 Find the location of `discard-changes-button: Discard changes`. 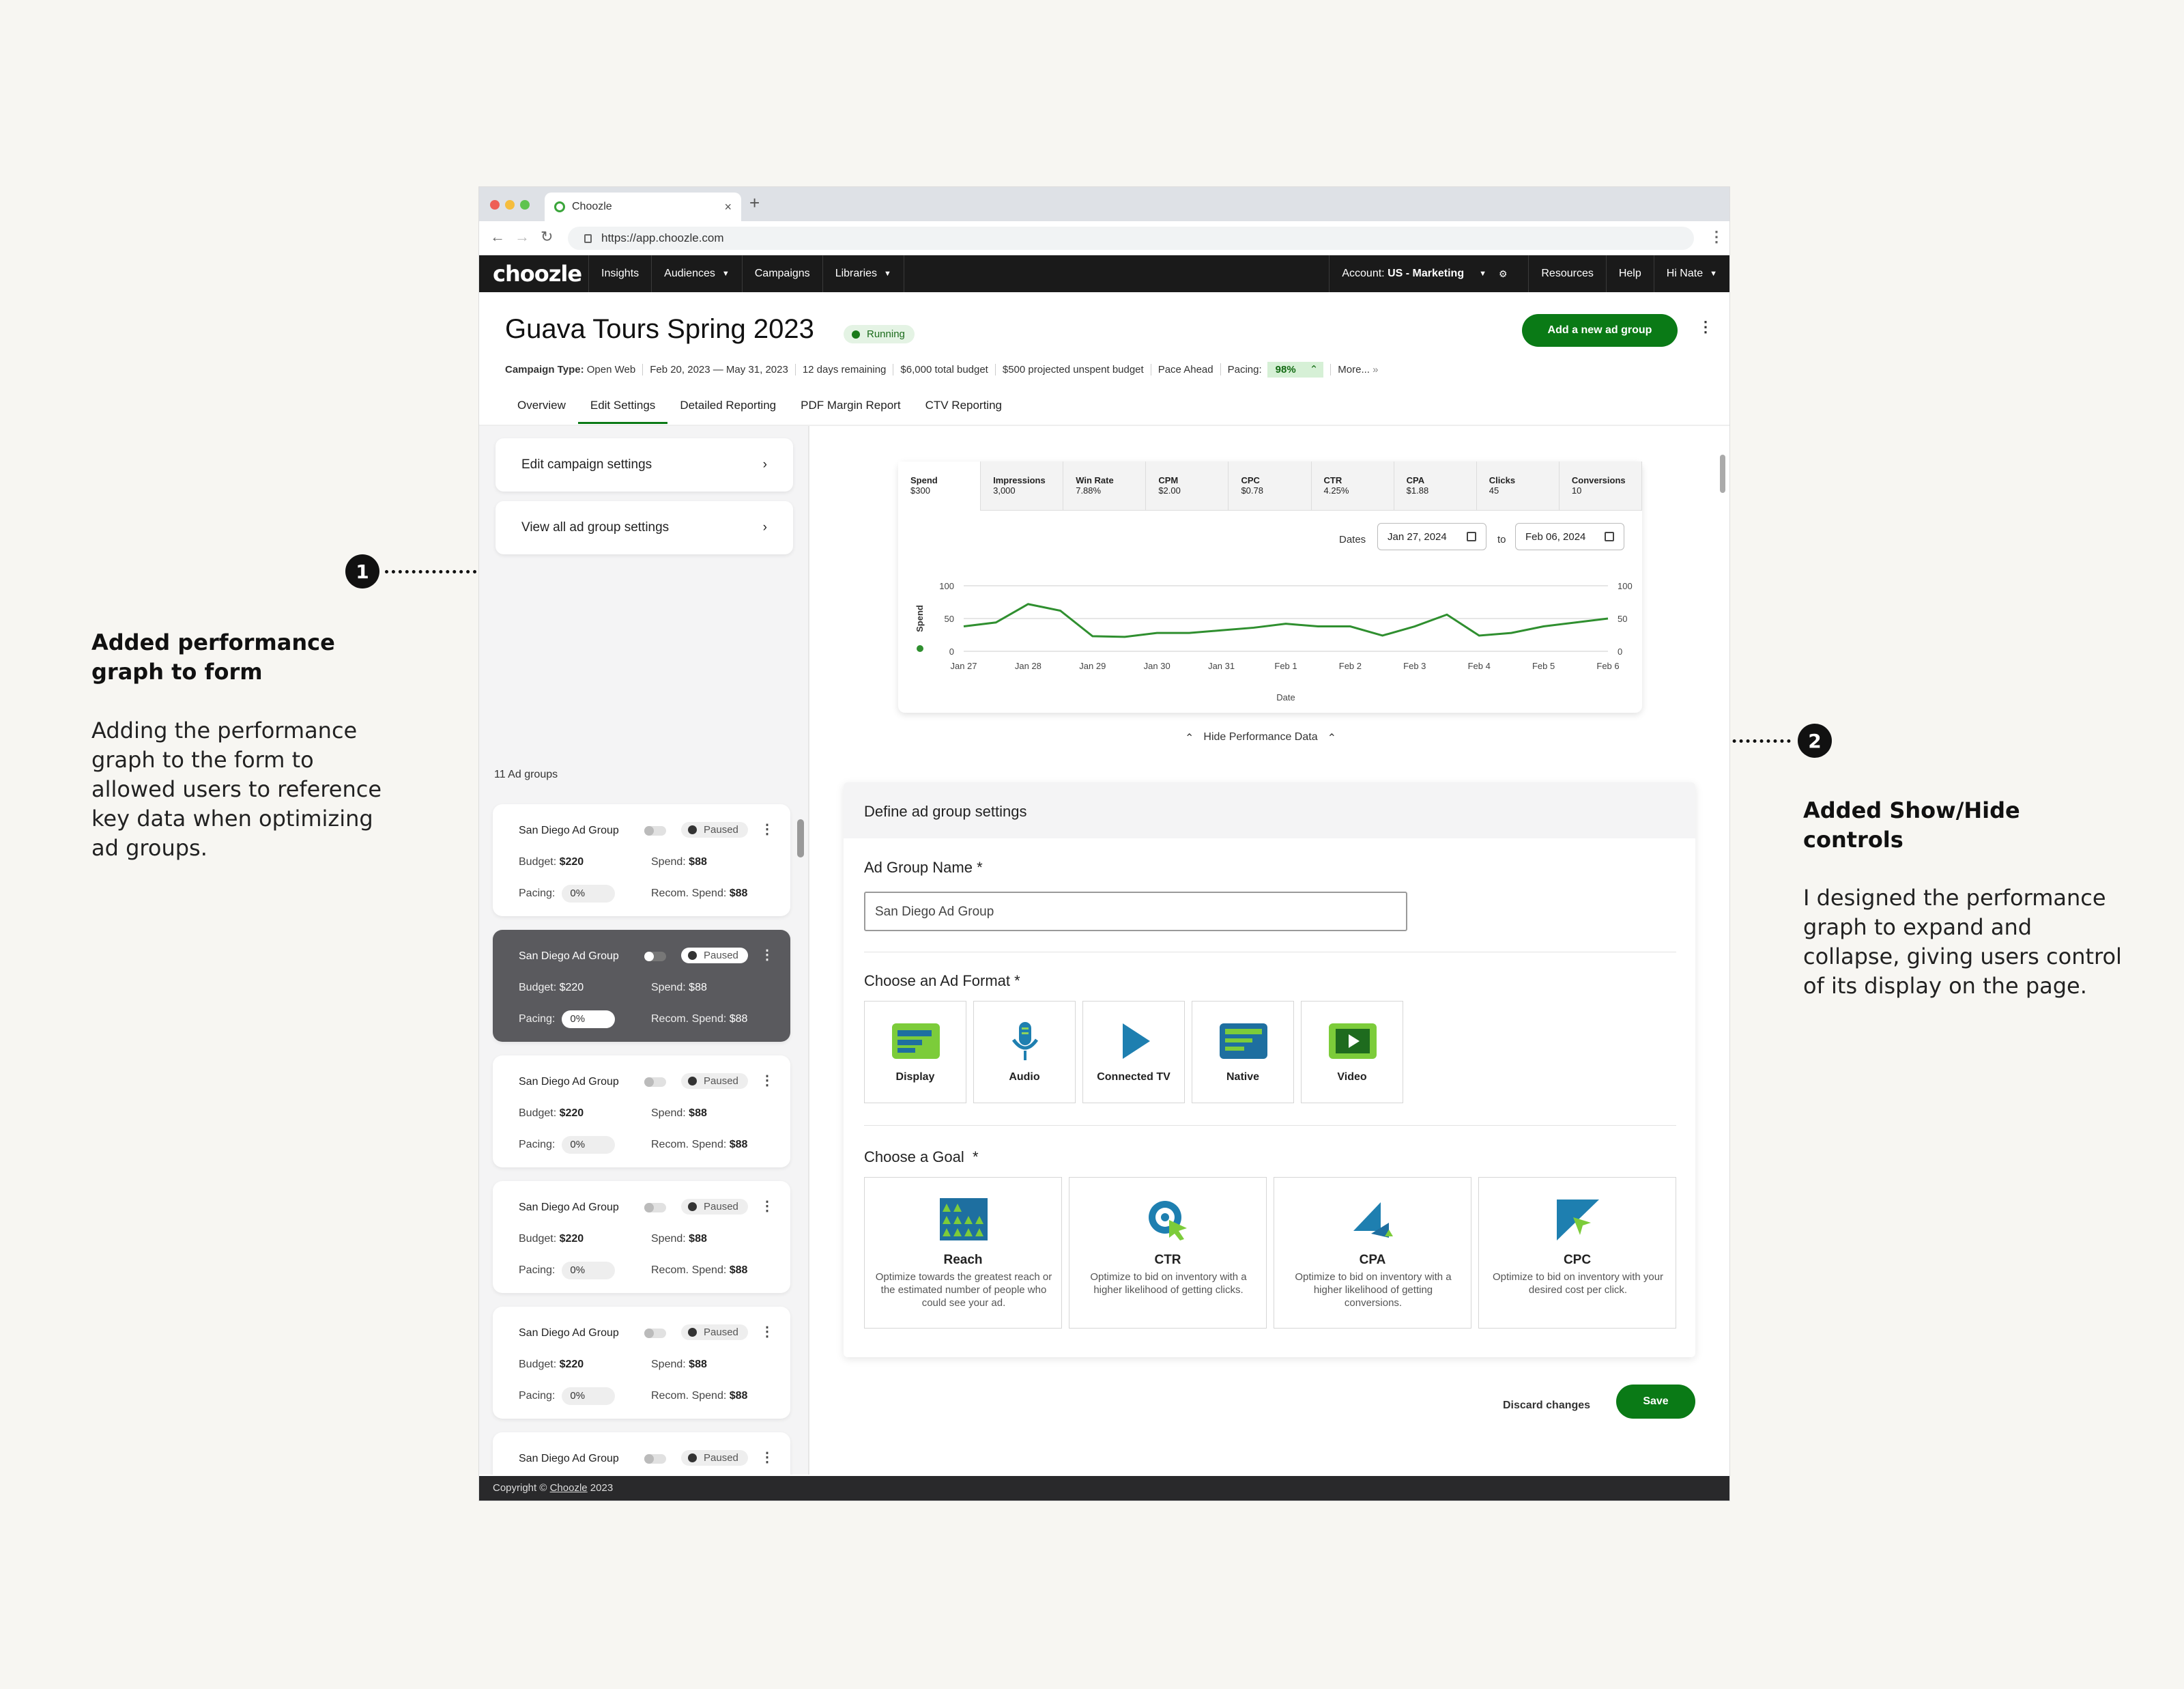

discard-changes-button: Discard changes is located at coordinates (1546, 1406).